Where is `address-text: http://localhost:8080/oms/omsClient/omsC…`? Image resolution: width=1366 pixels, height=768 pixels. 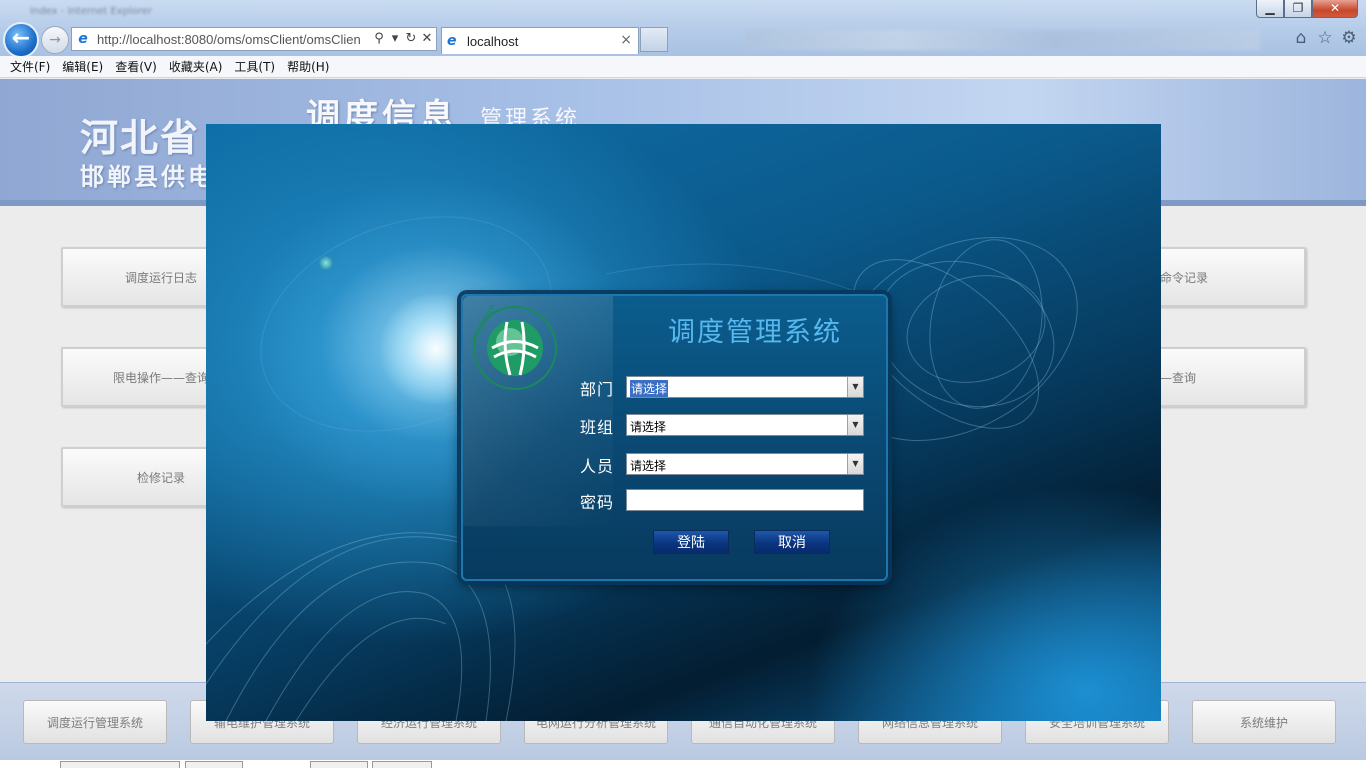 address-text: http://localhost:8080/oms/omsClient/omsC… is located at coordinates (234, 39).